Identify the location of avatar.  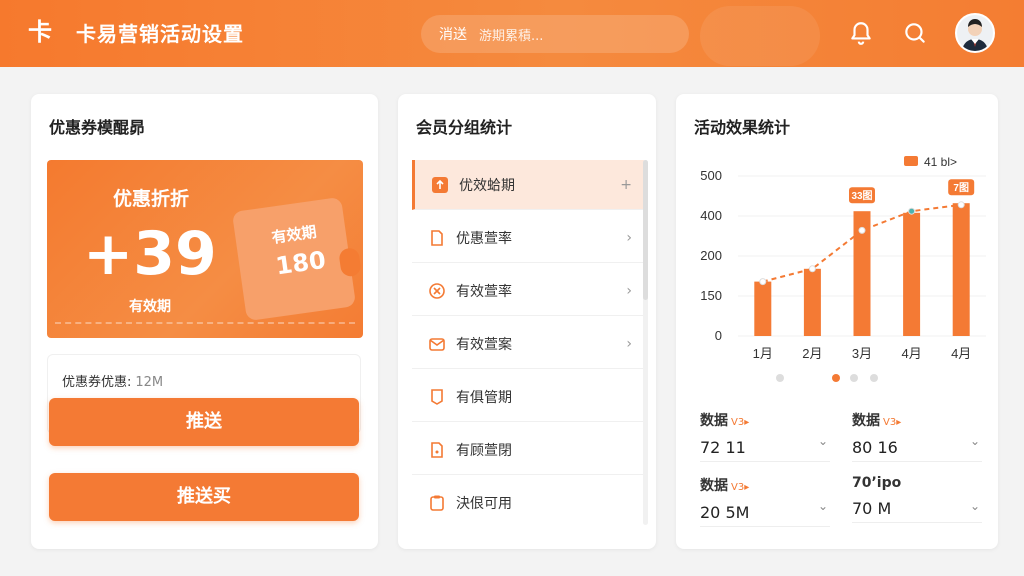
(975, 33).